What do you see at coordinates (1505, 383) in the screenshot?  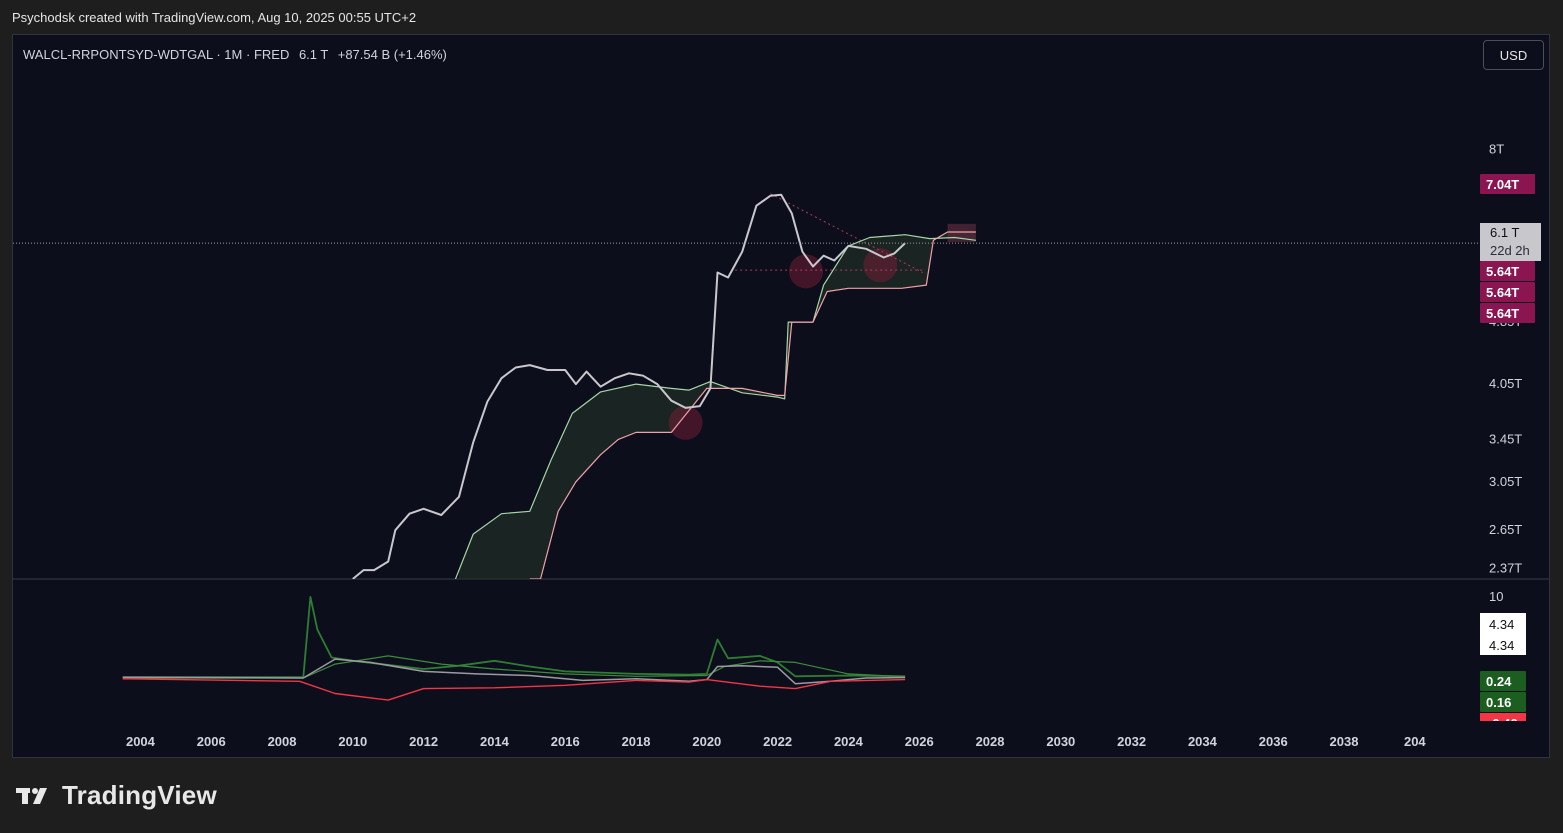 I see `y-axis-tick-label: 4.05T` at bounding box center [1505, 383].